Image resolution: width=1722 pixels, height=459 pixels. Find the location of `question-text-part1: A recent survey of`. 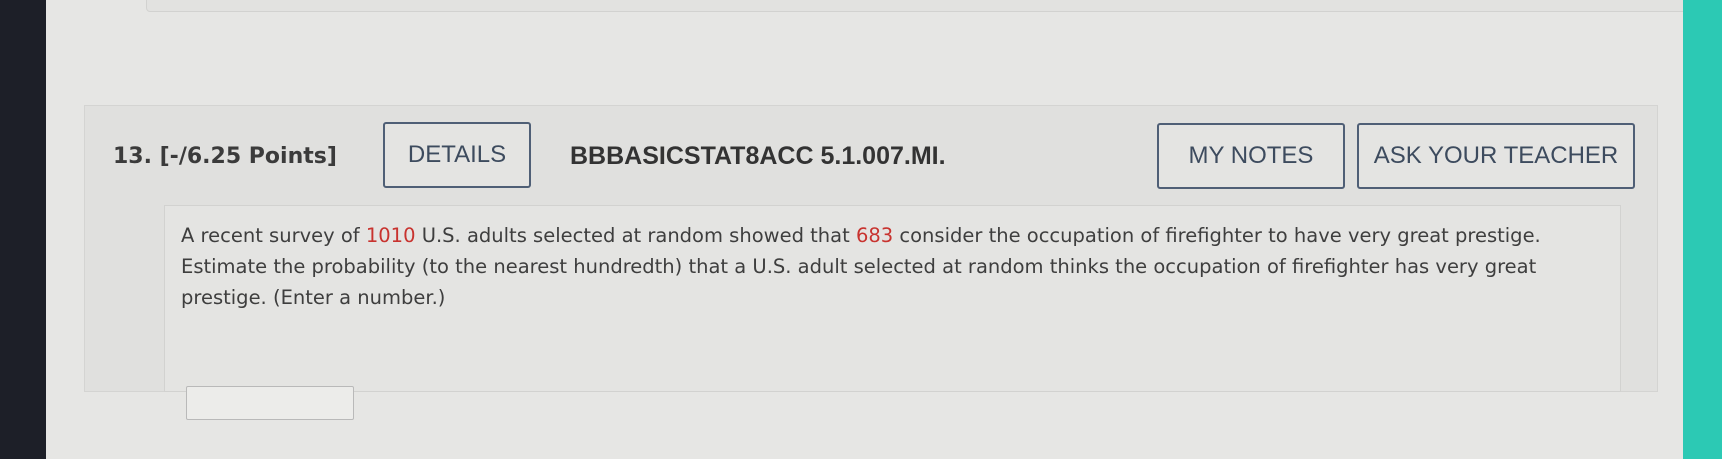

question-text-part1: A recent survey of is located at coordinates (273, 235).